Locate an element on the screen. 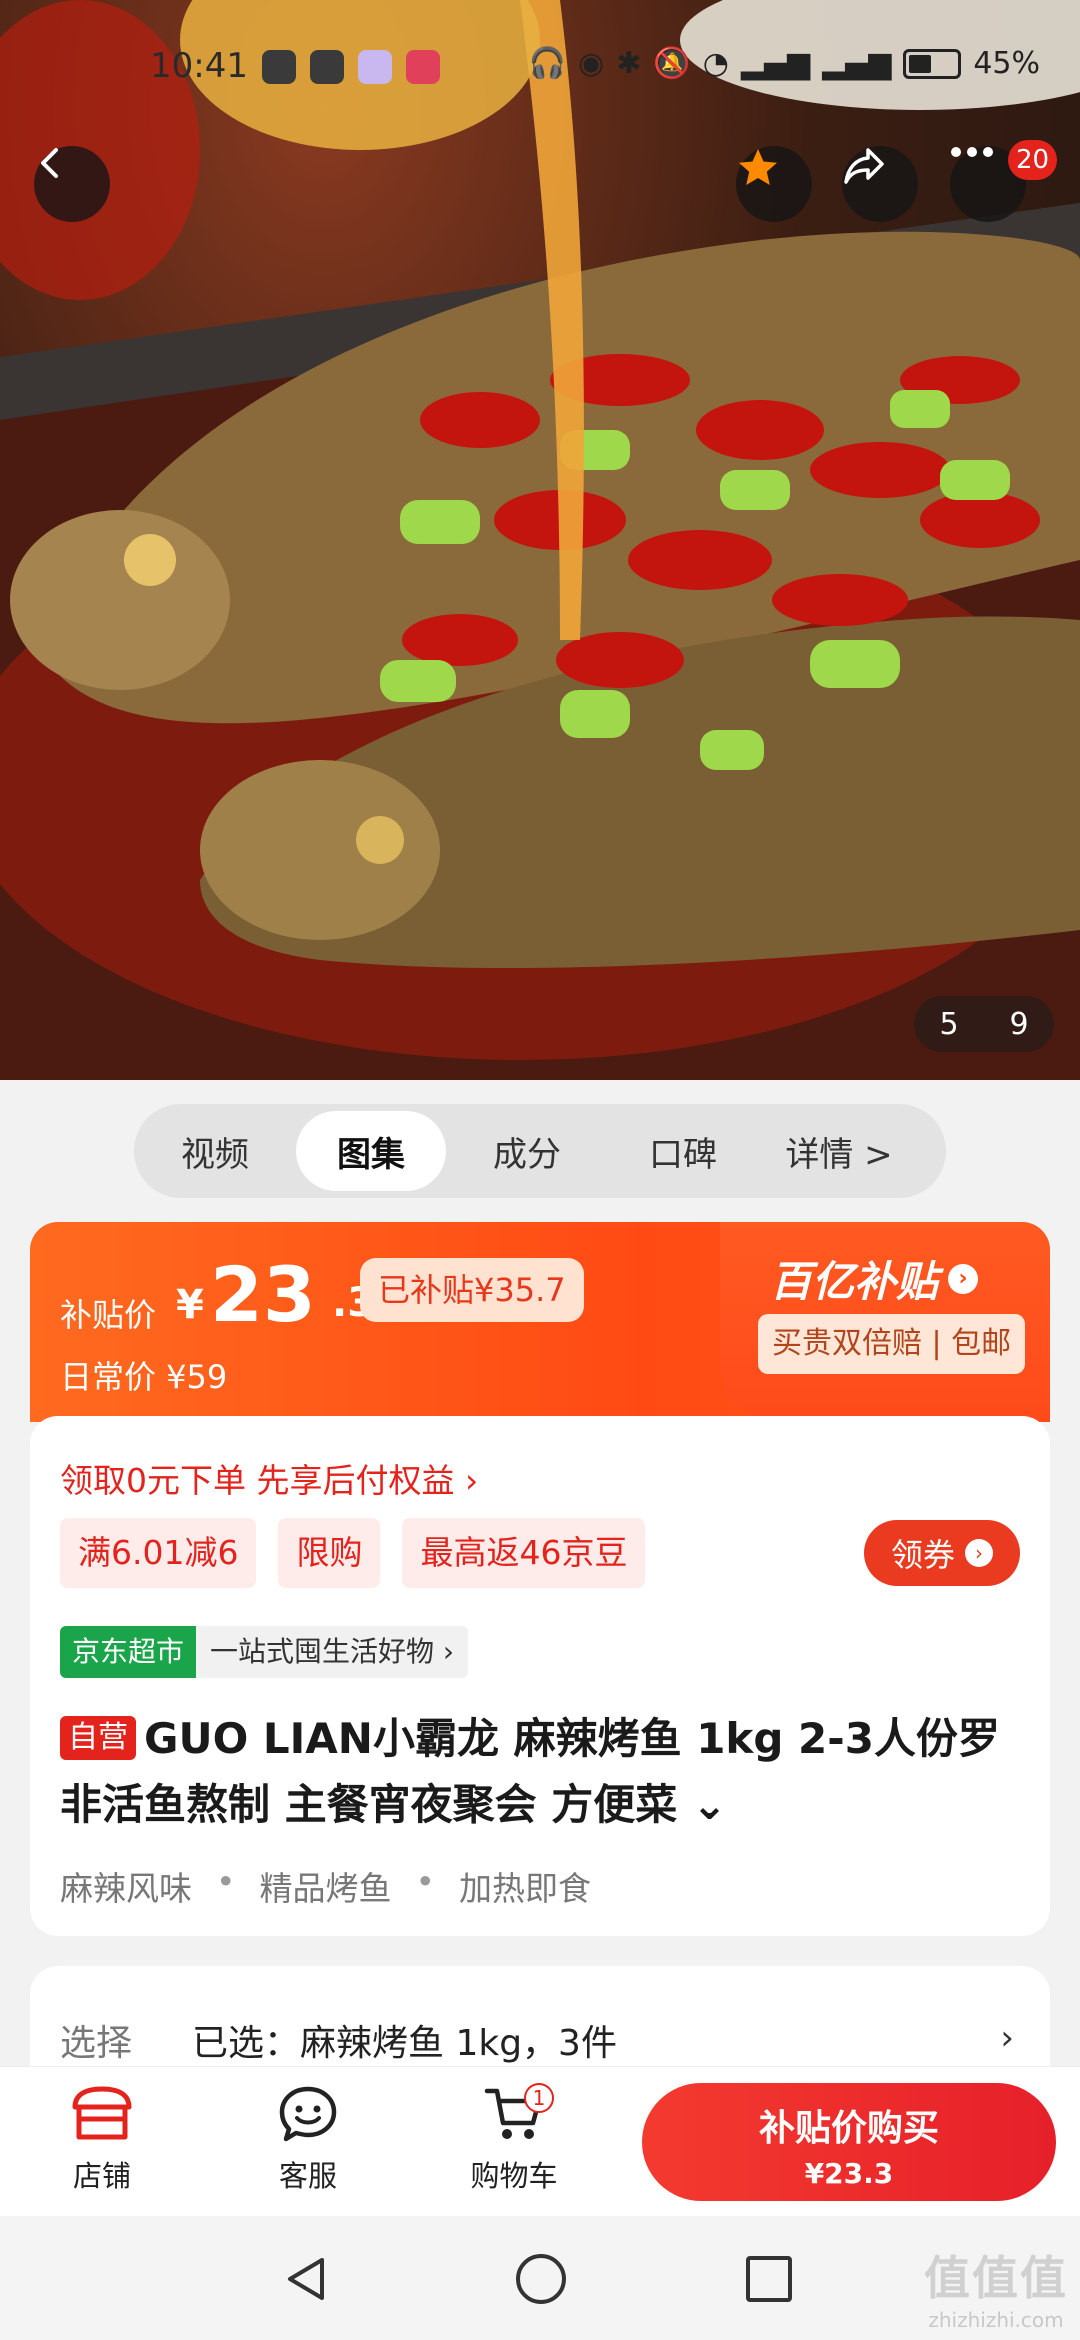 The image size is (1080, 2340). status-time: 10:41 is located at coordinates (199, 66).